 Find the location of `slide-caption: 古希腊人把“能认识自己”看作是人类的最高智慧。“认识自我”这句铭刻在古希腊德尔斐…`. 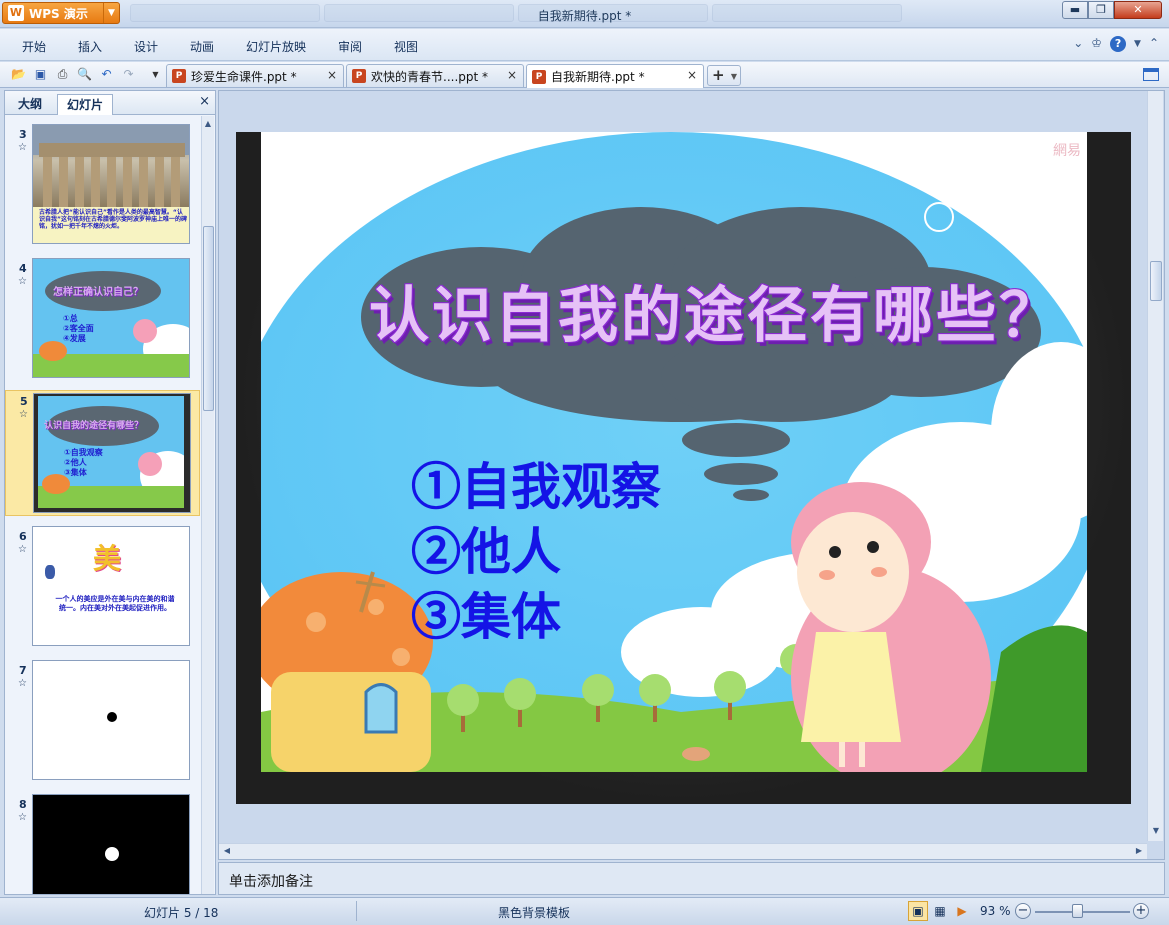

slide-caption: 古希腊人把“能认识自己”看作是人类的最高智慧。“认识自我”这句铭刻在古希腊德尔斐… is located at coordinates (113, 219).